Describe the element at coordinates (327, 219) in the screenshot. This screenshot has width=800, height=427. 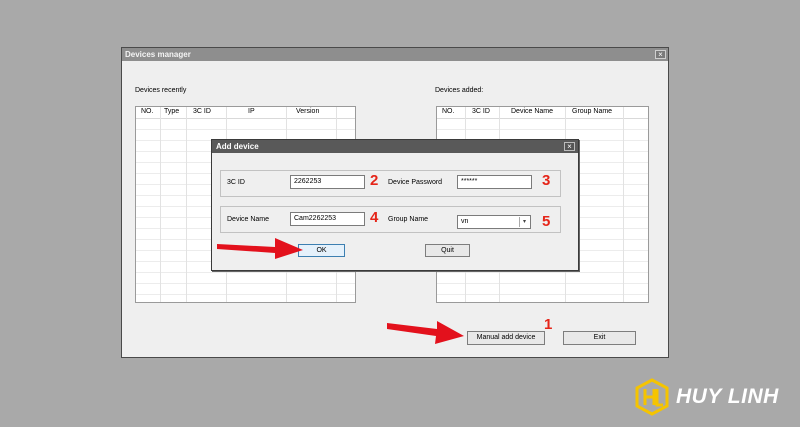
I see `device-name-input: Cam2262253` at that location.